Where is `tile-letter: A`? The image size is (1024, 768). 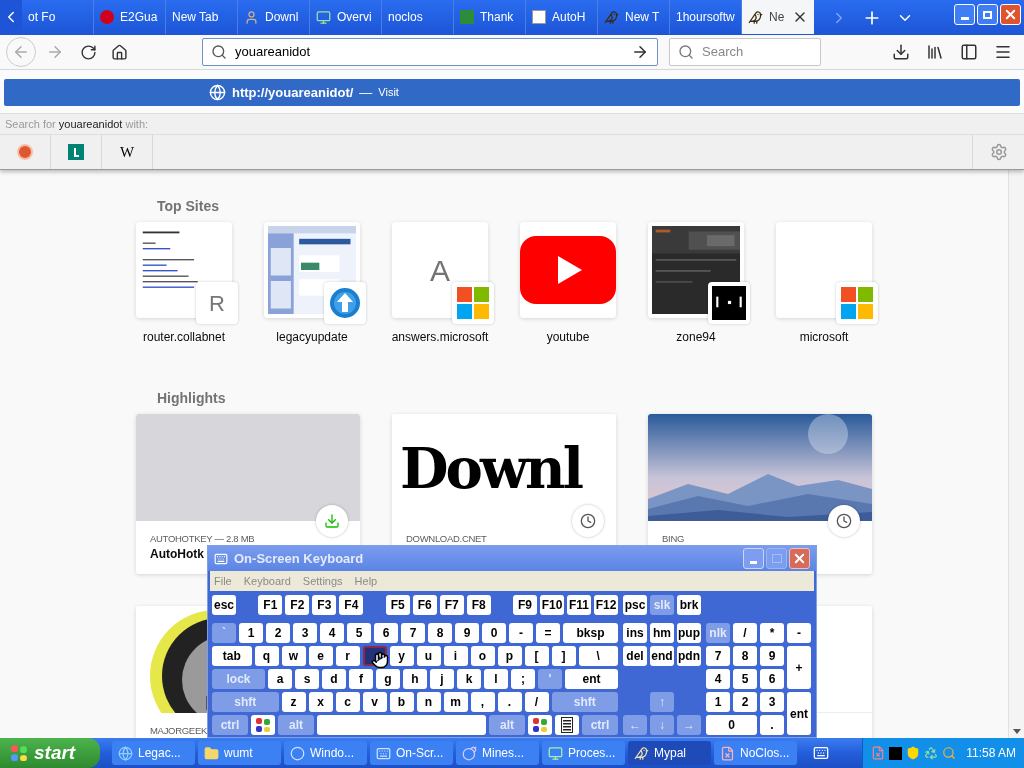 tile-letter: A is located at coordinates (440, 270).